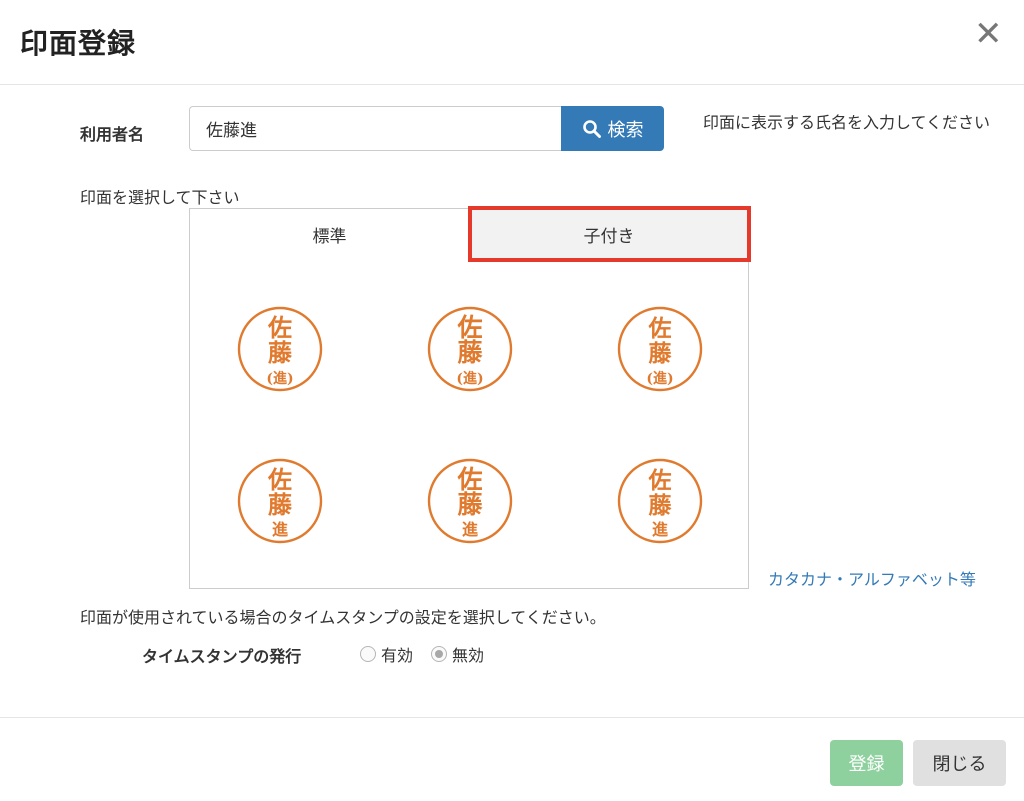  Describe the element at coordinates (330, 234) in the screenshot. I see `tab-standard: 標準` at that location.